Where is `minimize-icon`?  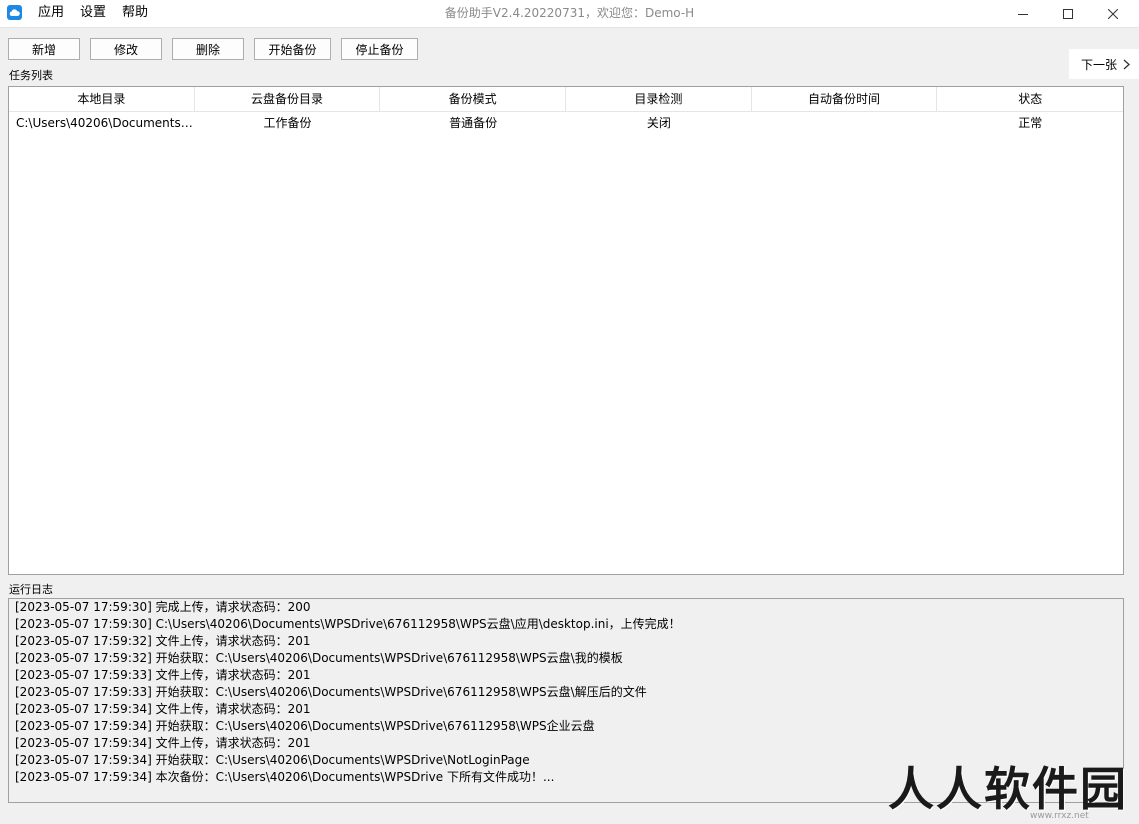
minimize-icon is located at coordinates (1023, 14).